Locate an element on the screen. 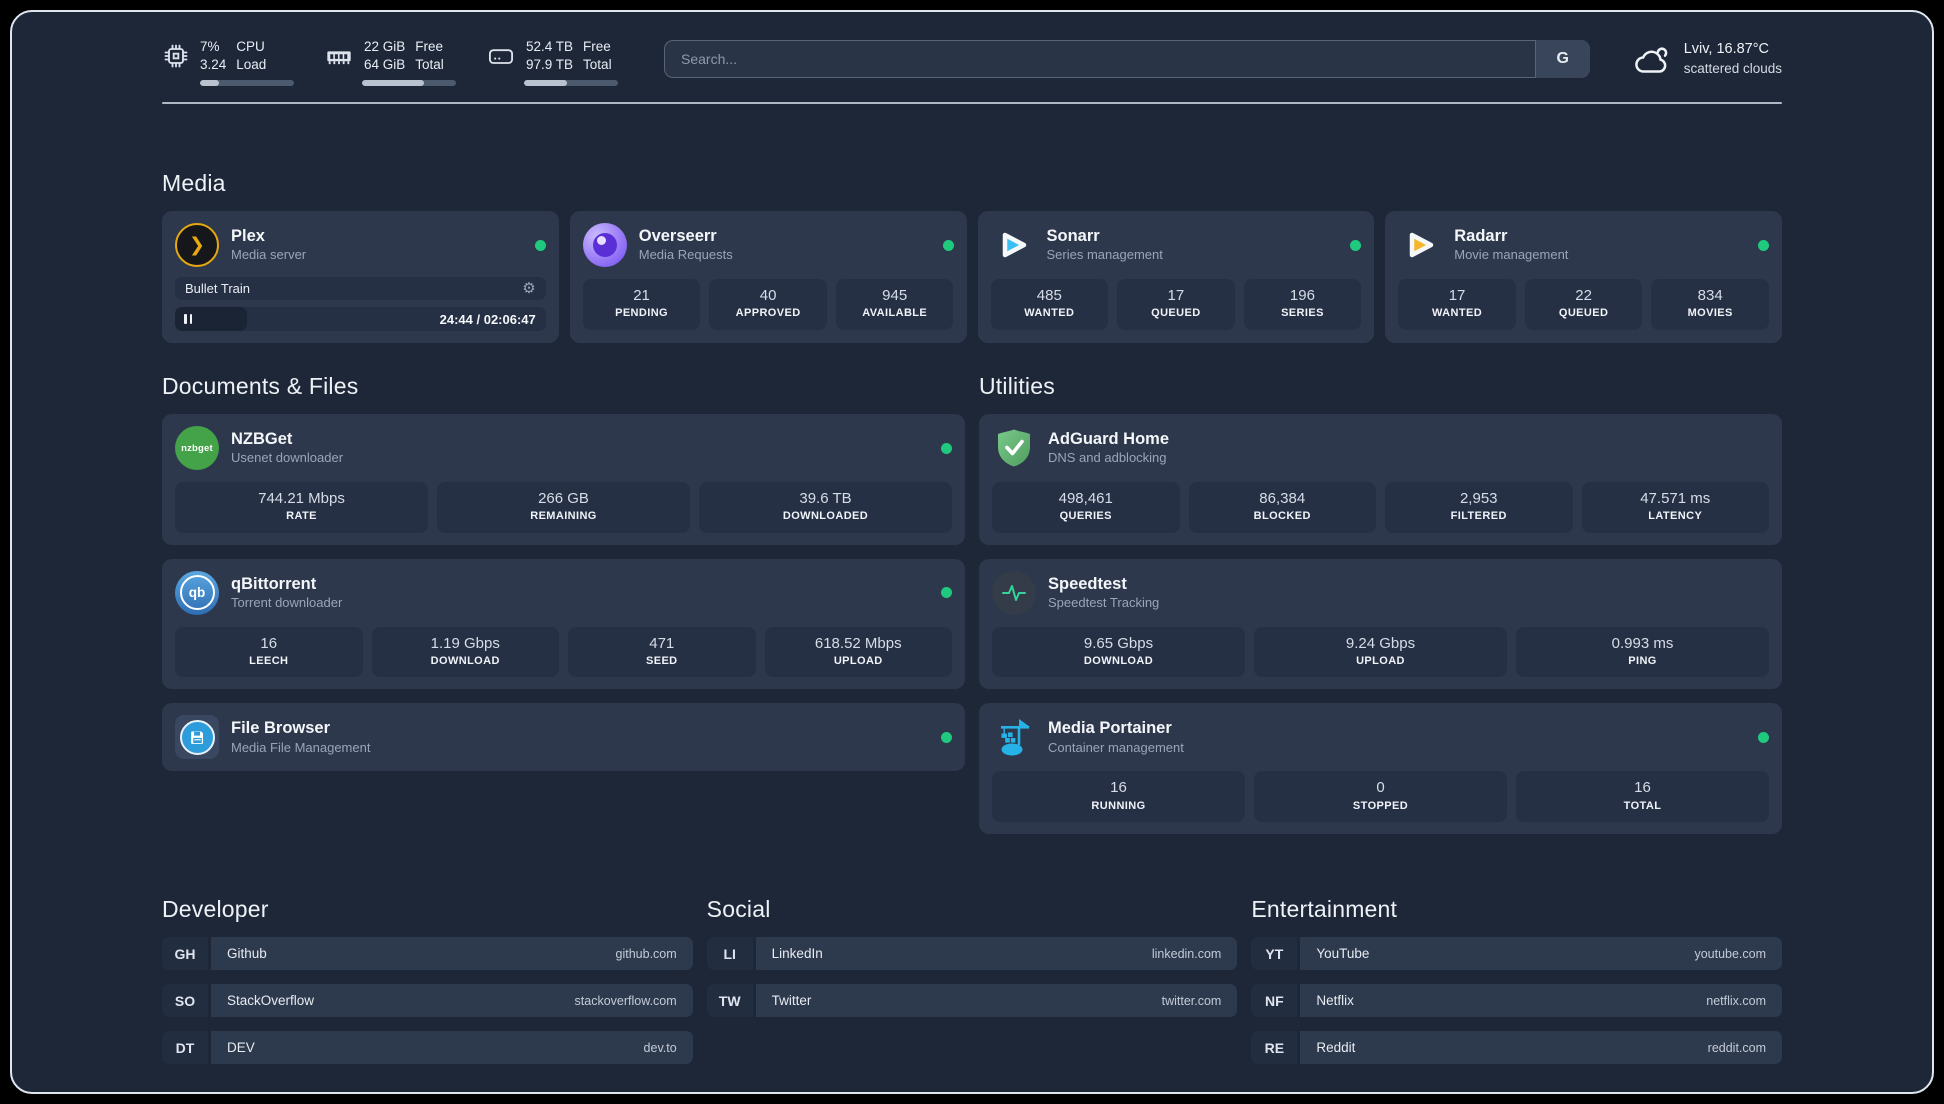 The image size is (1944, 1104). stat-box: 17 WANTED is located at coordinates (1457, 304).